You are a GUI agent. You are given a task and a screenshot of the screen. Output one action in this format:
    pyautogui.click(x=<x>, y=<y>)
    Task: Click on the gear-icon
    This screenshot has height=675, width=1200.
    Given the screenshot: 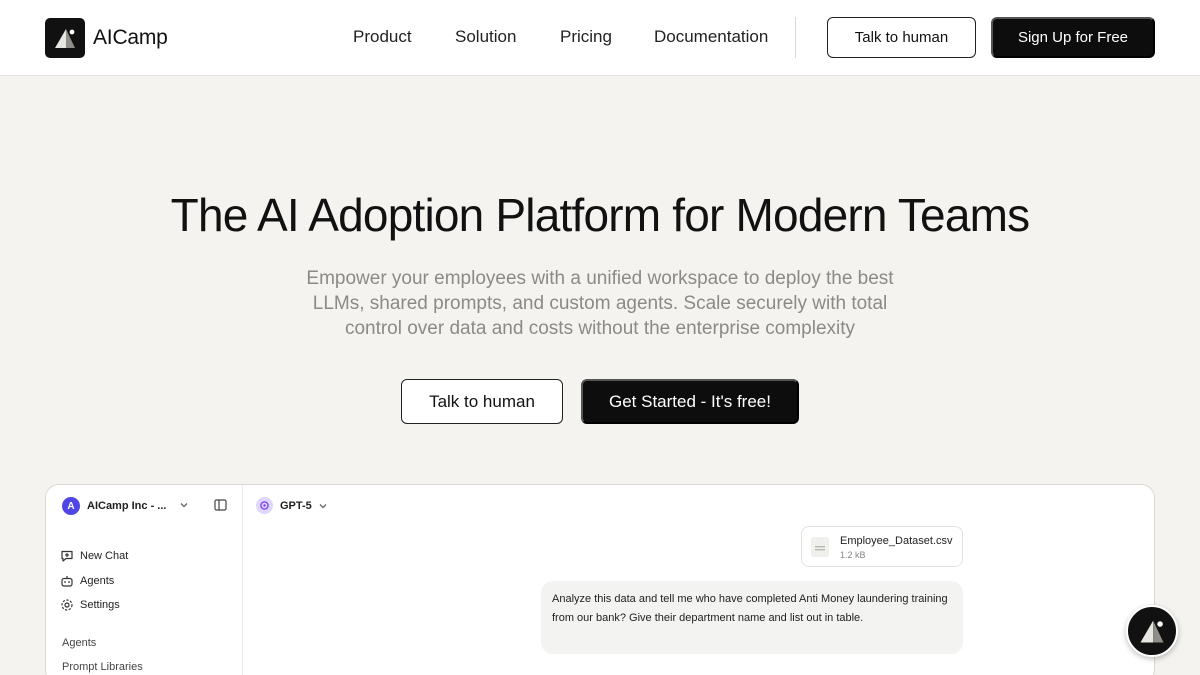 What is the action you would take?
    pyautogui.click(x=67, y=605)
    